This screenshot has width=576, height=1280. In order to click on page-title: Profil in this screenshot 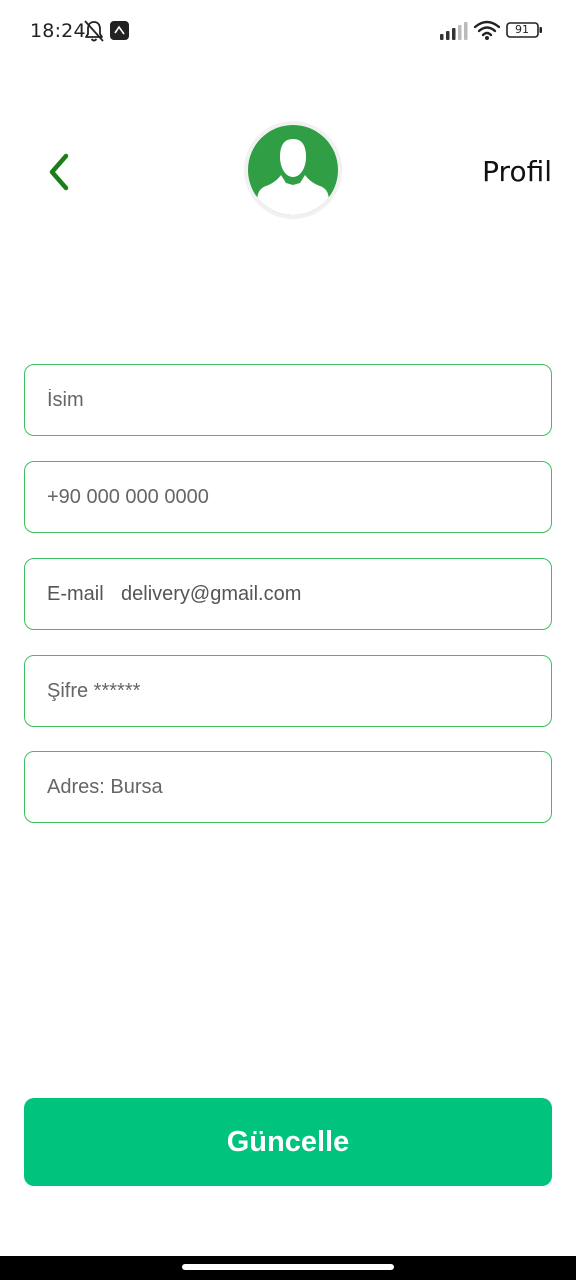, I will do `click(517, 171)`.